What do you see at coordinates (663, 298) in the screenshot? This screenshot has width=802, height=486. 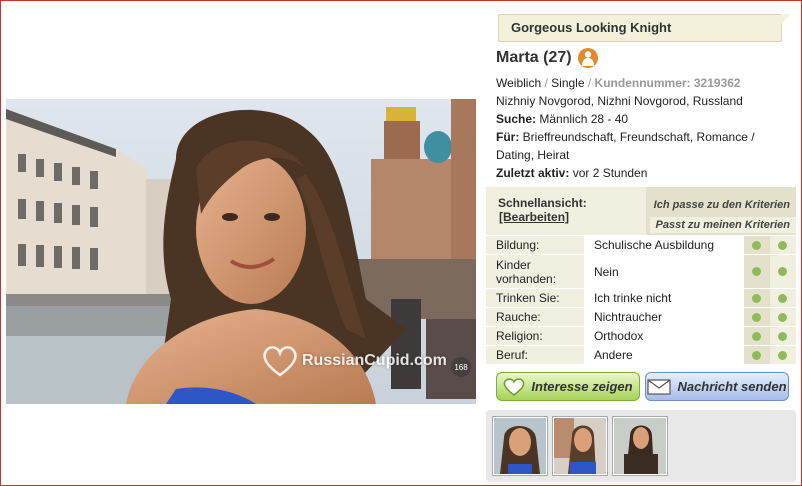 I see `row-value: Ich trinke nicht` at bounding box center [663, 298].